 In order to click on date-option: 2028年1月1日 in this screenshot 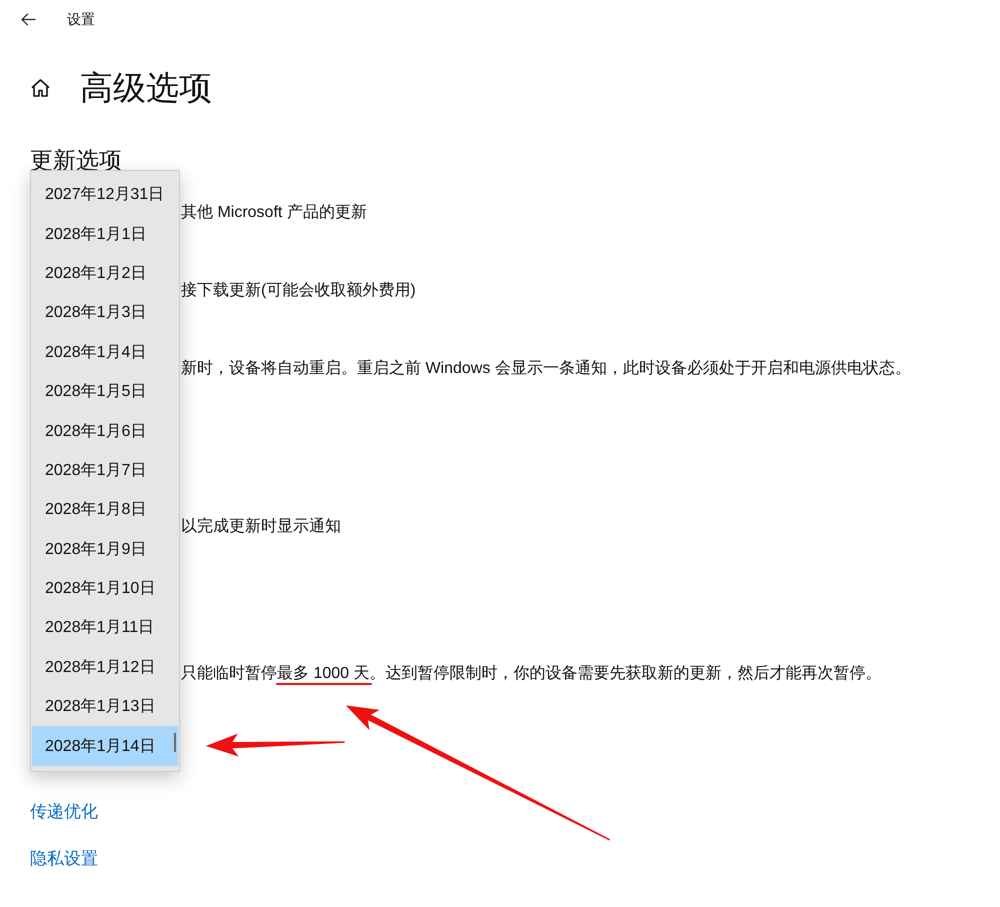, I will do `click(105, 234)`.